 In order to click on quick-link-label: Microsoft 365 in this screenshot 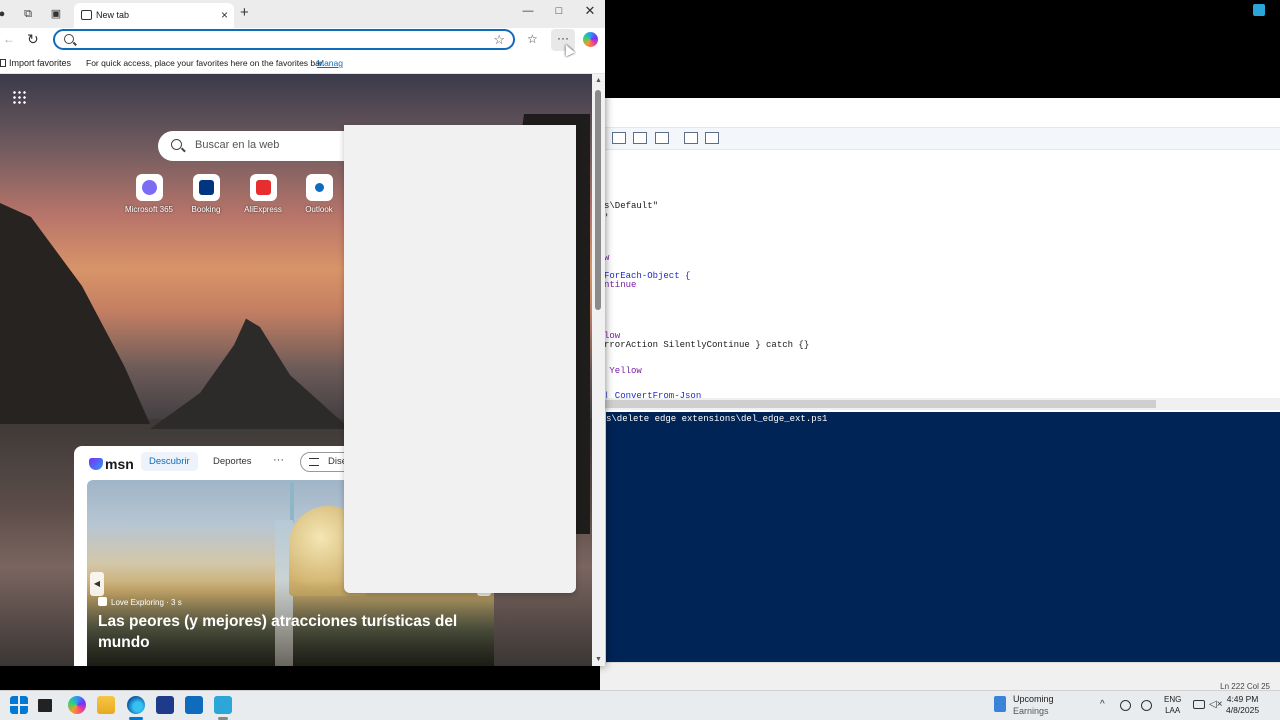, I will do `click(149, 209)`.